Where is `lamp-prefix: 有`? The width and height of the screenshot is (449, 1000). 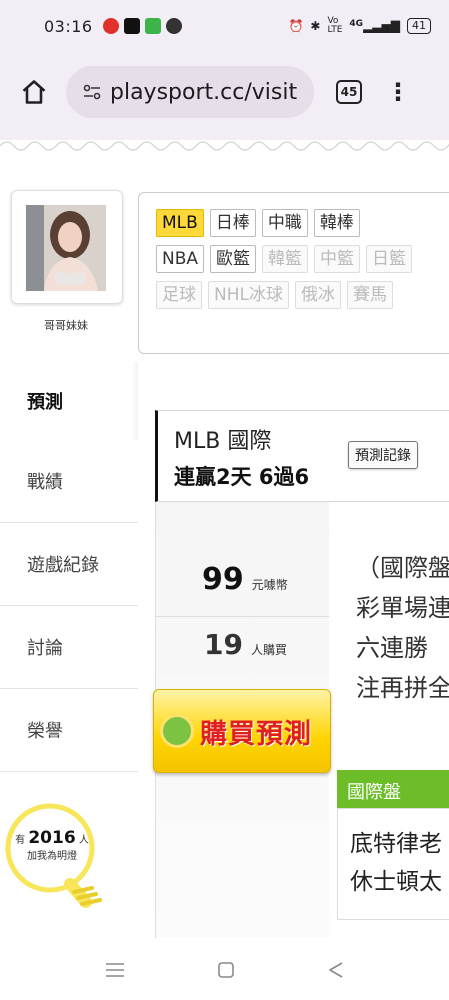
lamp-prefix: 有 is located at coordinates (20, 840).